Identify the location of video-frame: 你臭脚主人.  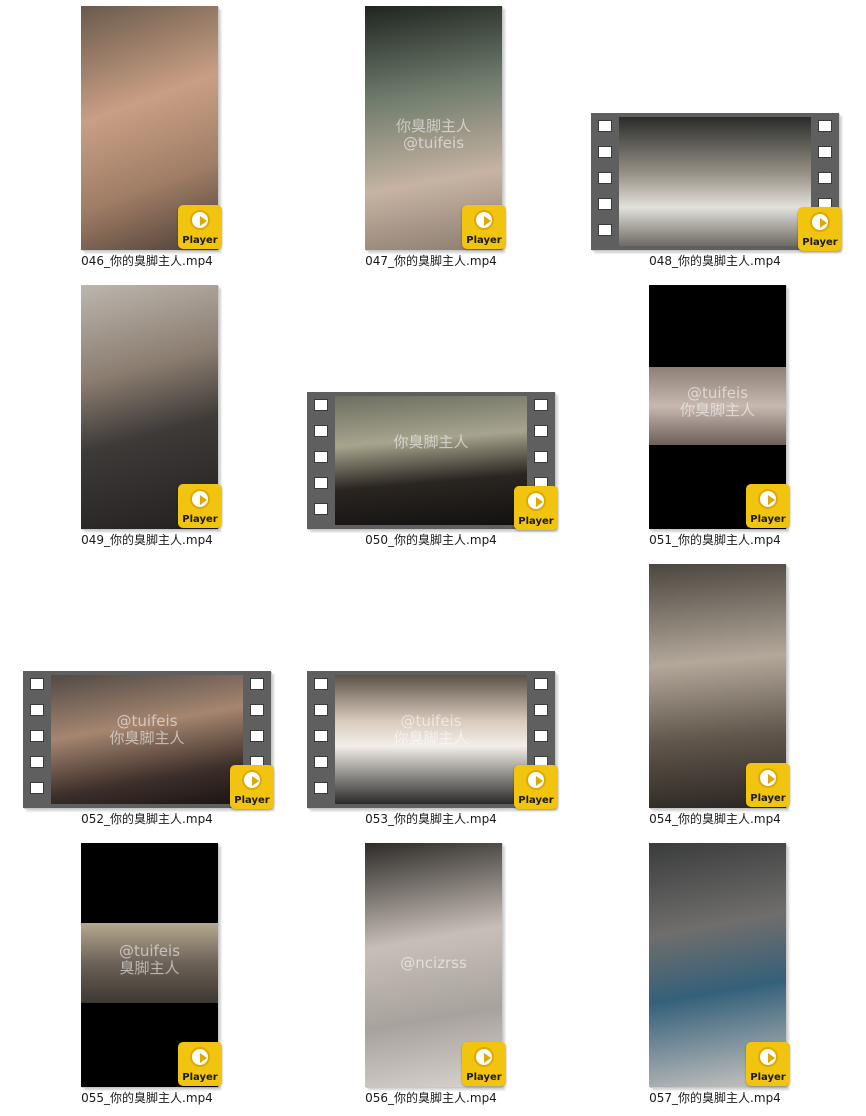
(431, 460).